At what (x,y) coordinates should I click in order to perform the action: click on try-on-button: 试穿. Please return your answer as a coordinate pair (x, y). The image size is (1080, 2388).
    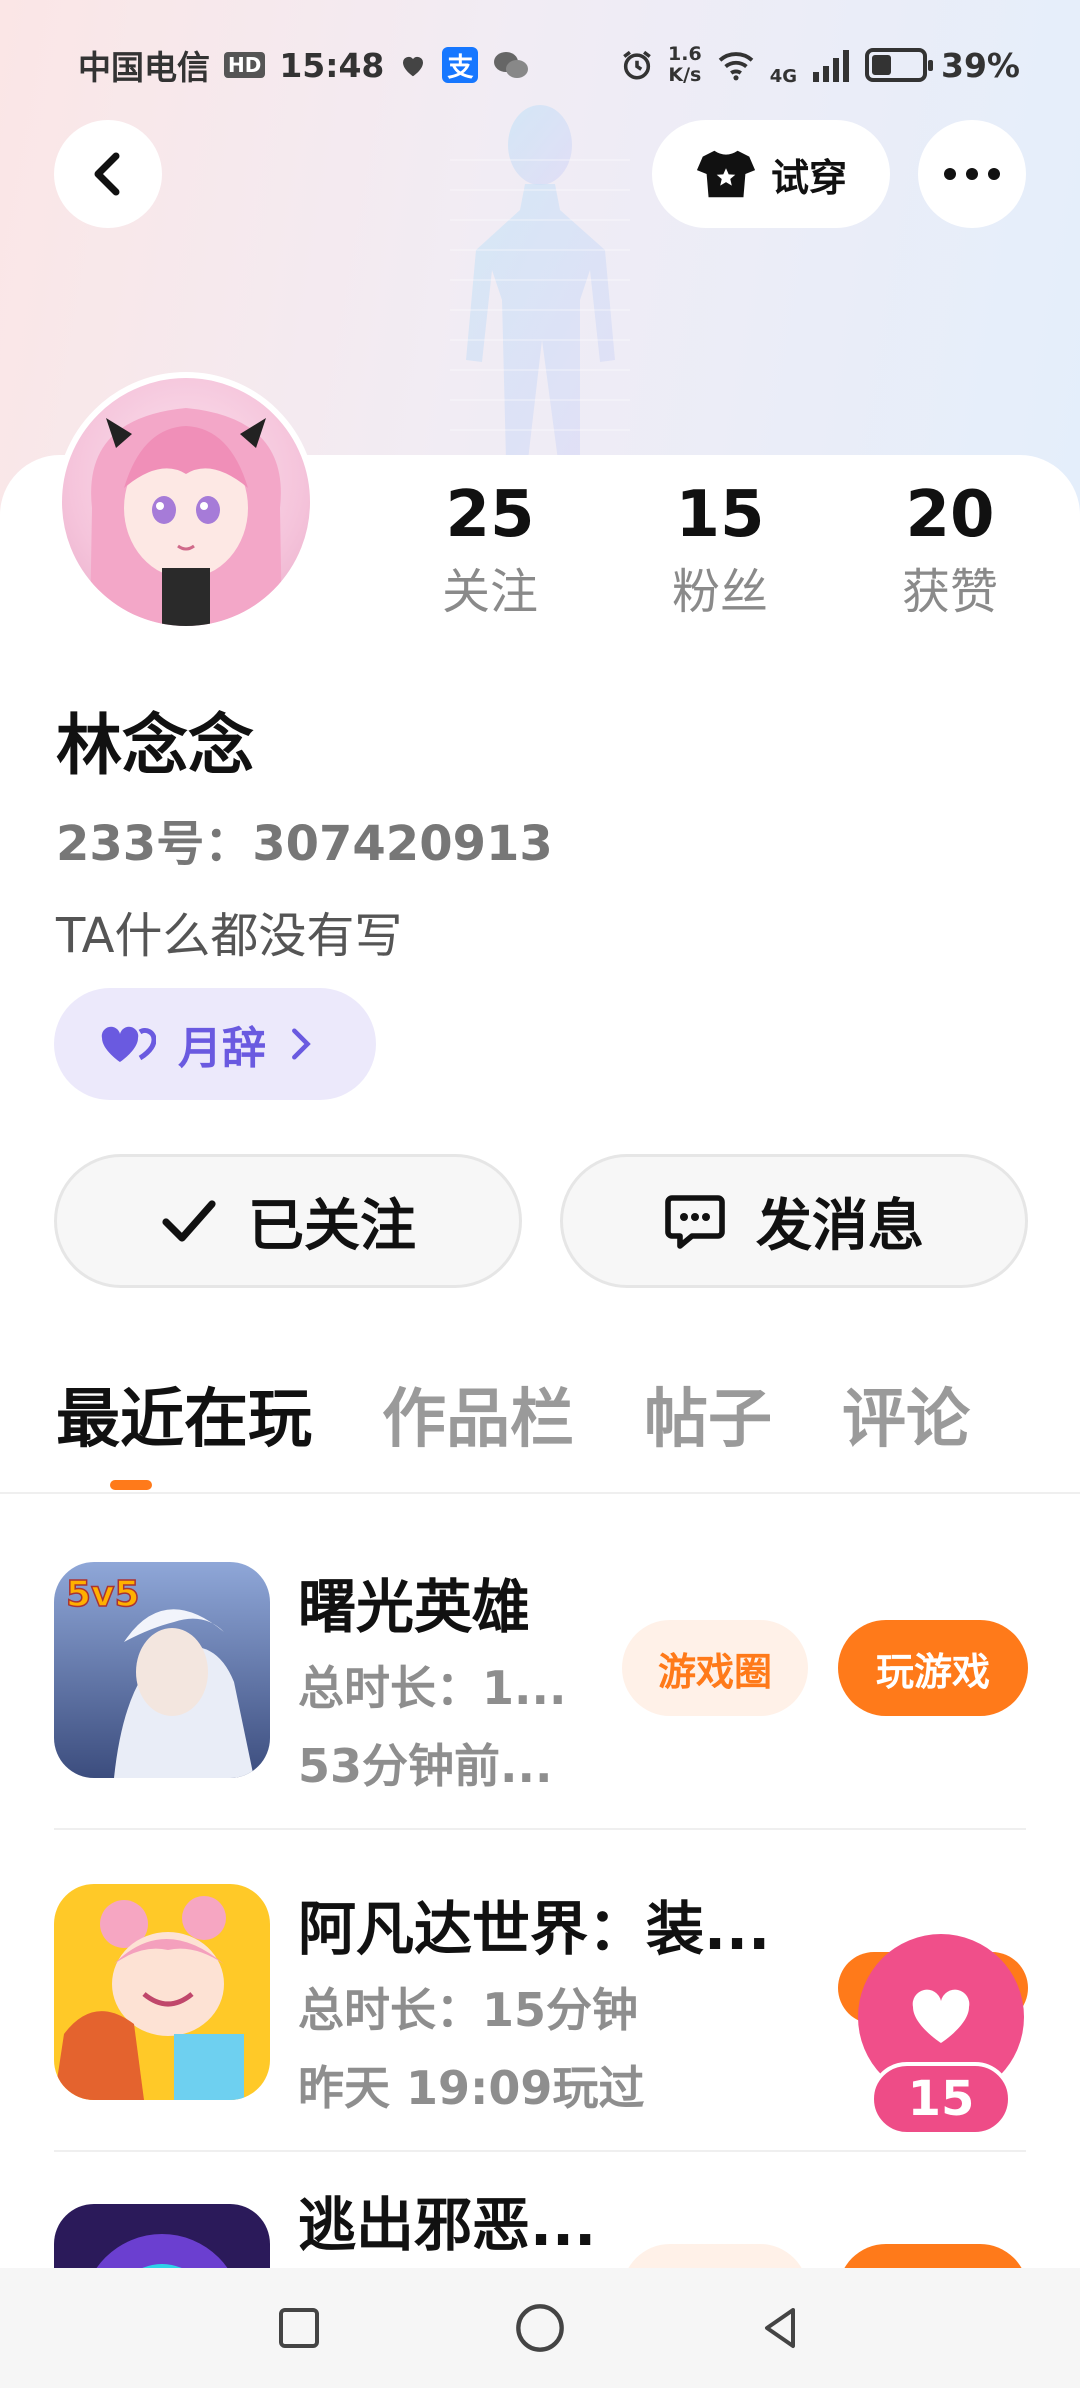
    Looking at the image, I should click on (771, 174).